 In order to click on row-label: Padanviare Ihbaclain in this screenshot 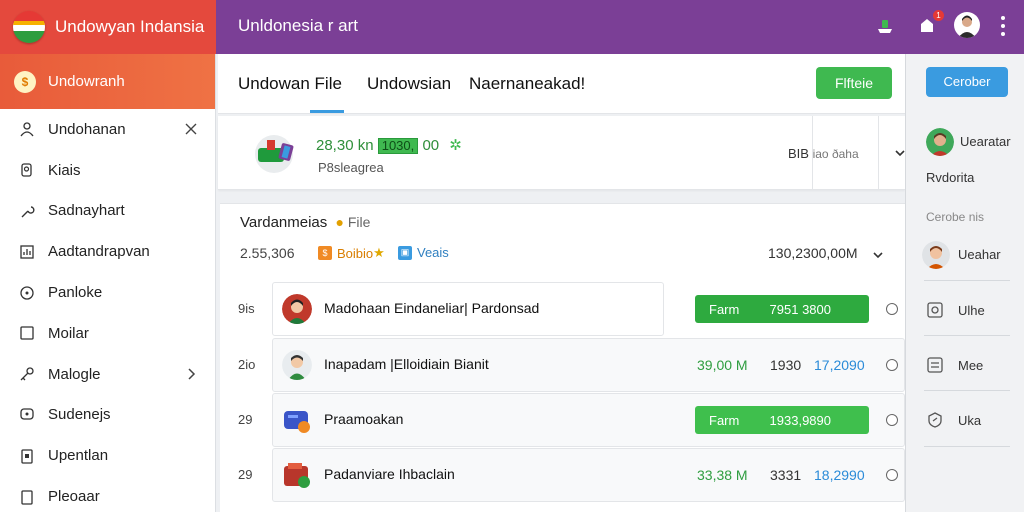, I will do `click(389, 474)`.